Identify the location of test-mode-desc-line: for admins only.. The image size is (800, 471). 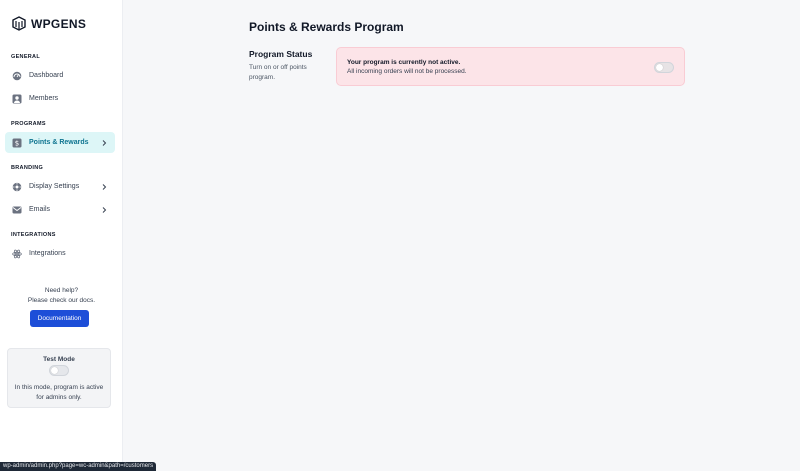
(59, 397).